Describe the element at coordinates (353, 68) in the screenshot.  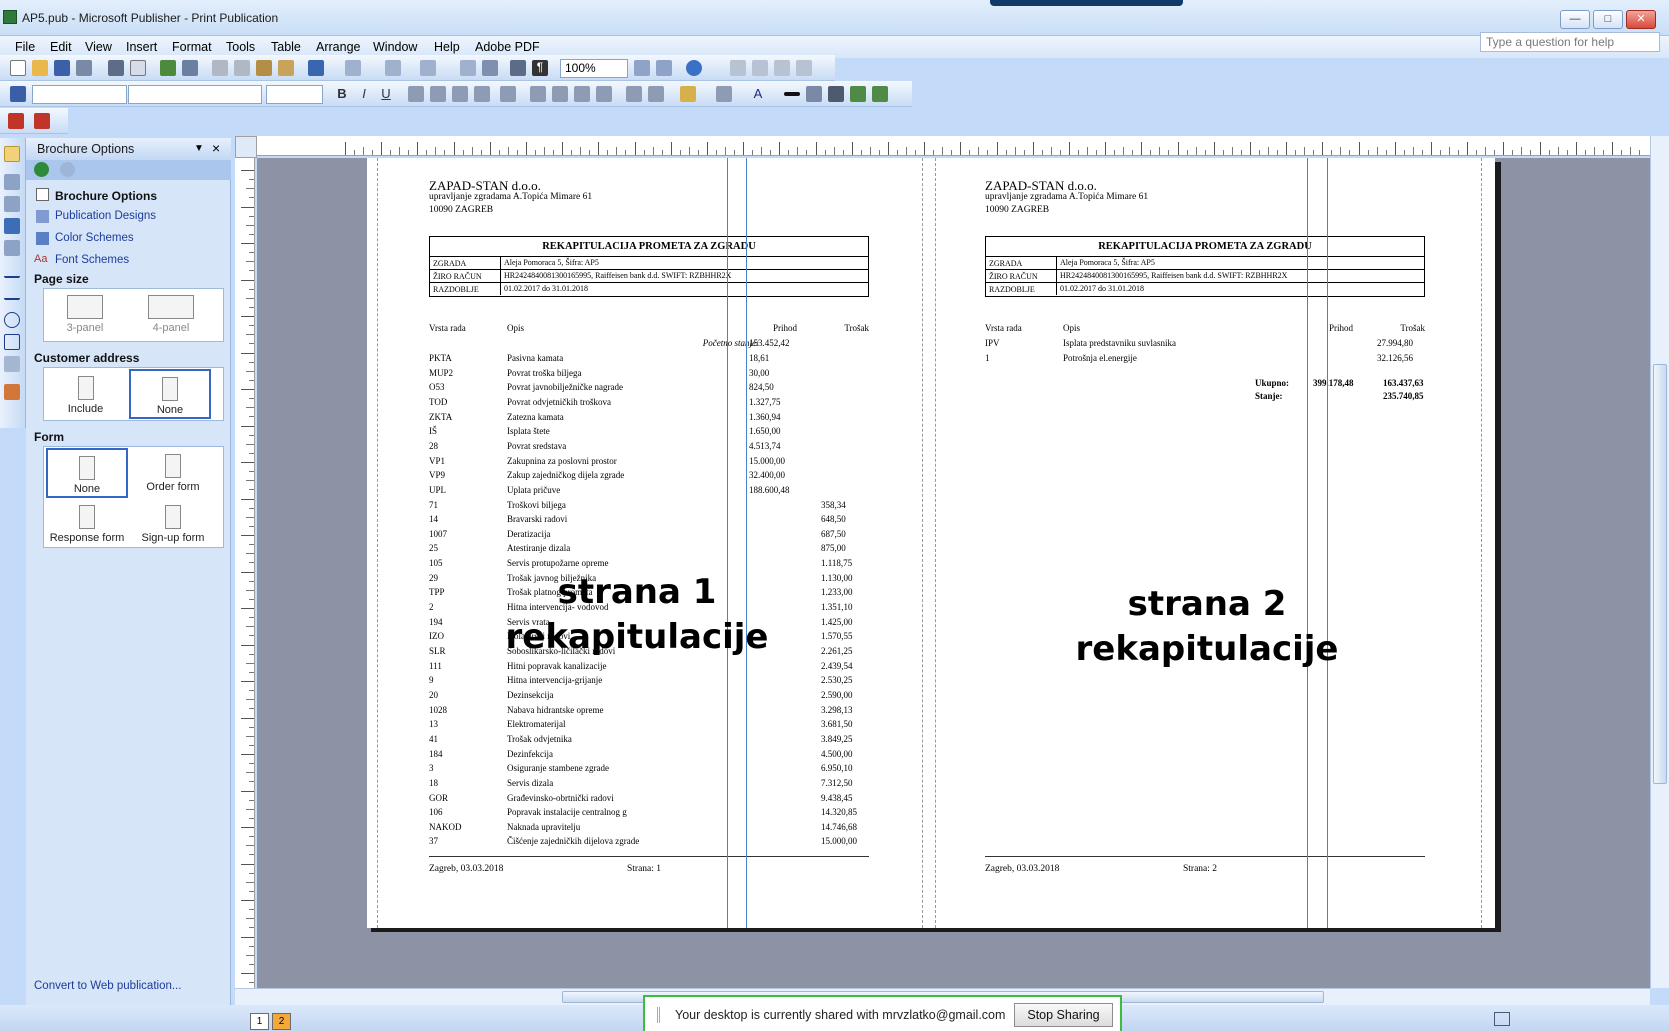
I see `redo-icon` at that location.